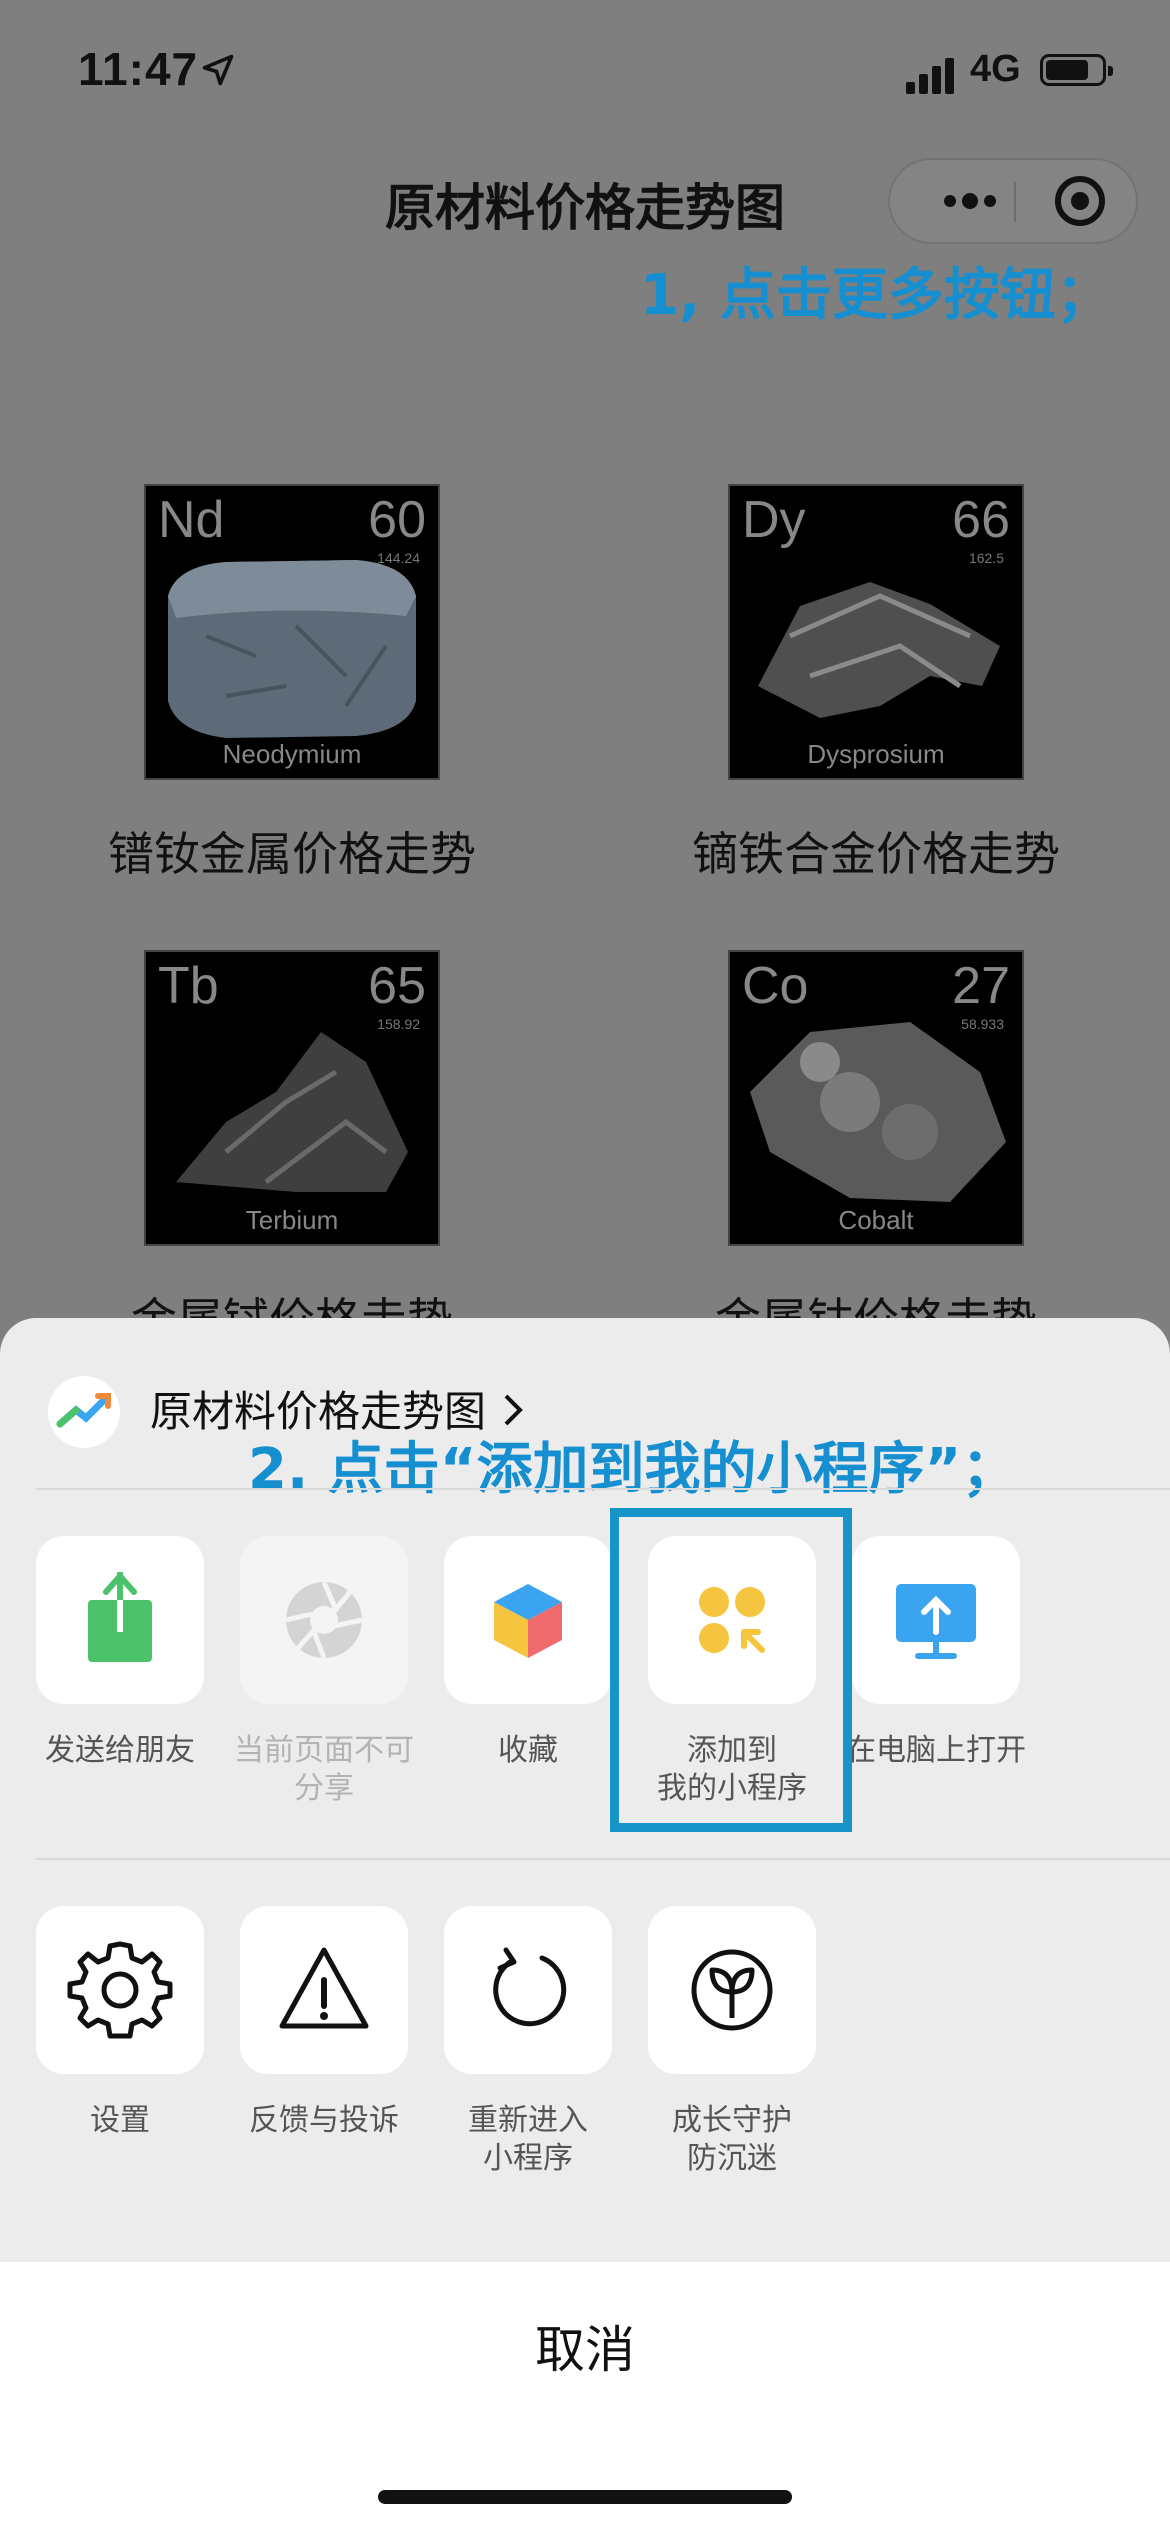 Image resolution: width=1170 pixels, height=2532 pixels. Describe the element at coordinates (398, 1024) in the screenshot. I see `element-mass: 158.92` at that location.